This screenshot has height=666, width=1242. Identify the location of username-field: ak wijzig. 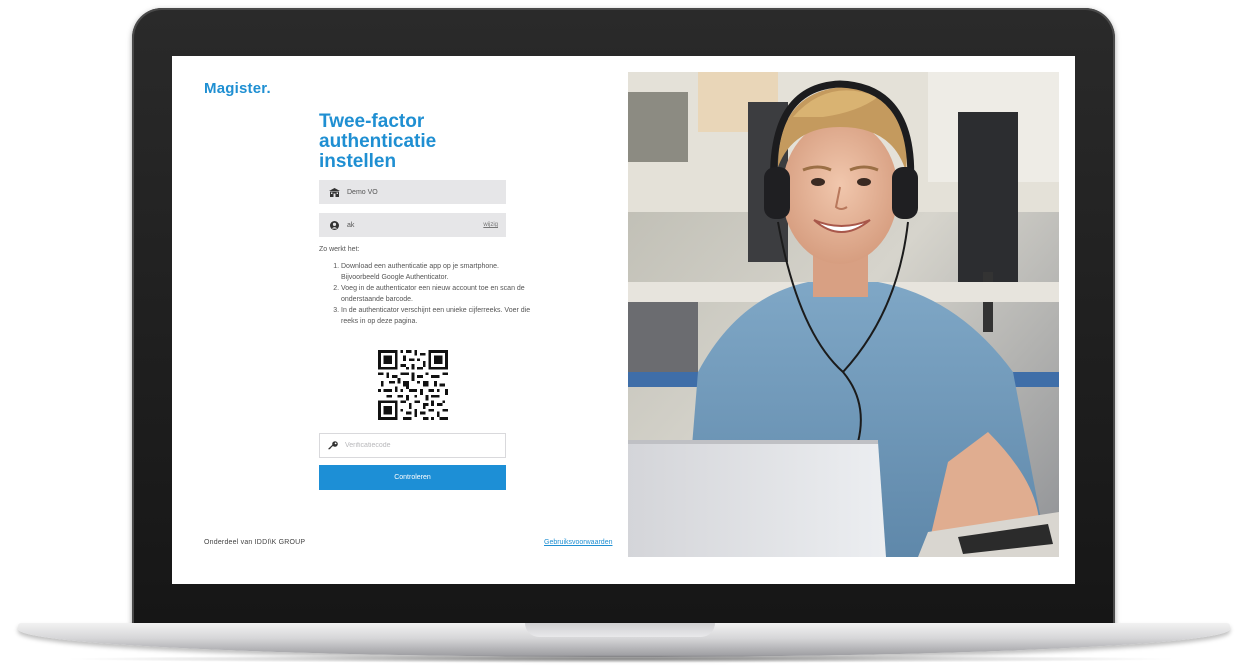
(412, 225).